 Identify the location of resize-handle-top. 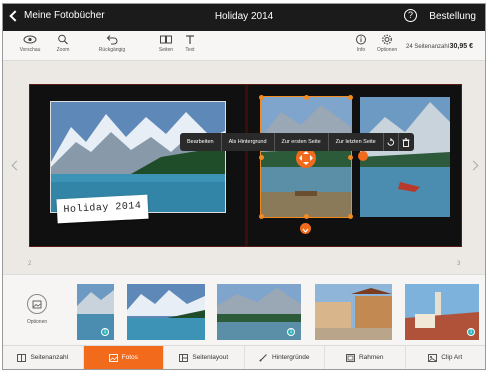
(306, 97).